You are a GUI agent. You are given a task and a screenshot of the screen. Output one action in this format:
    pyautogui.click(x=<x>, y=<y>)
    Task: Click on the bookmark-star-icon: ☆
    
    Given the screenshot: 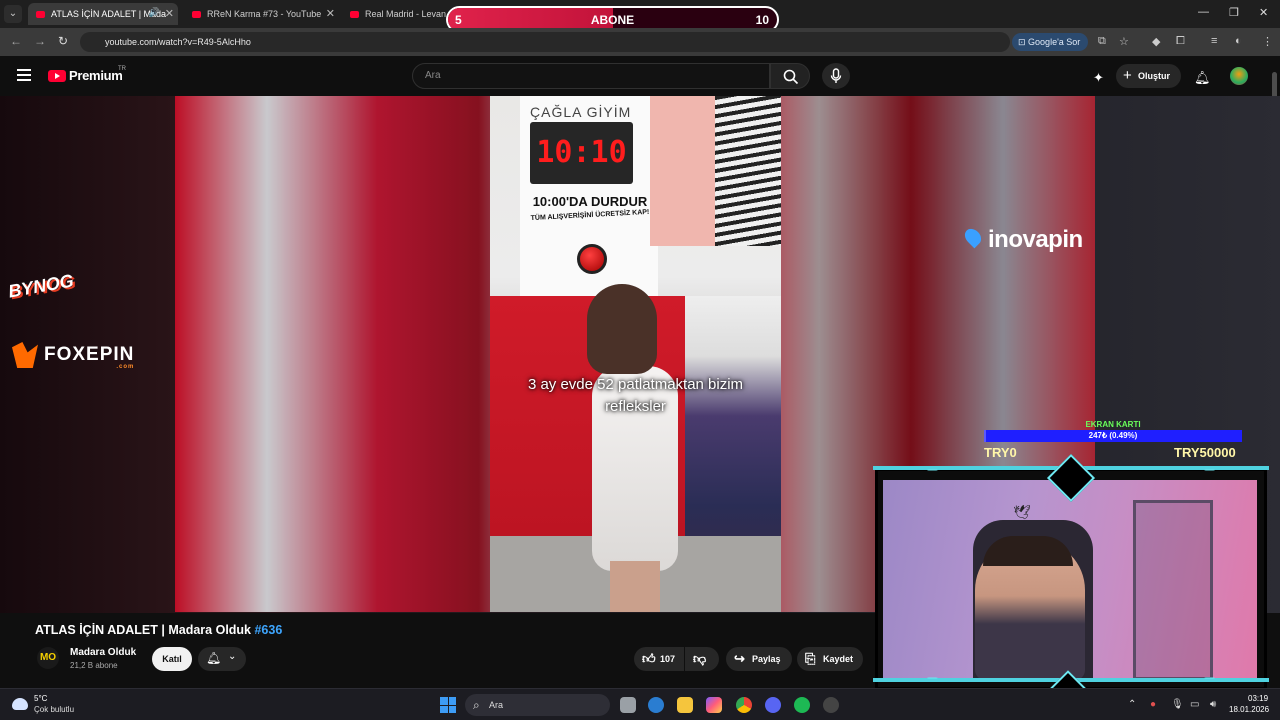 What is the action you would take?
    pyautogui.click(x=1124, y=41)
    